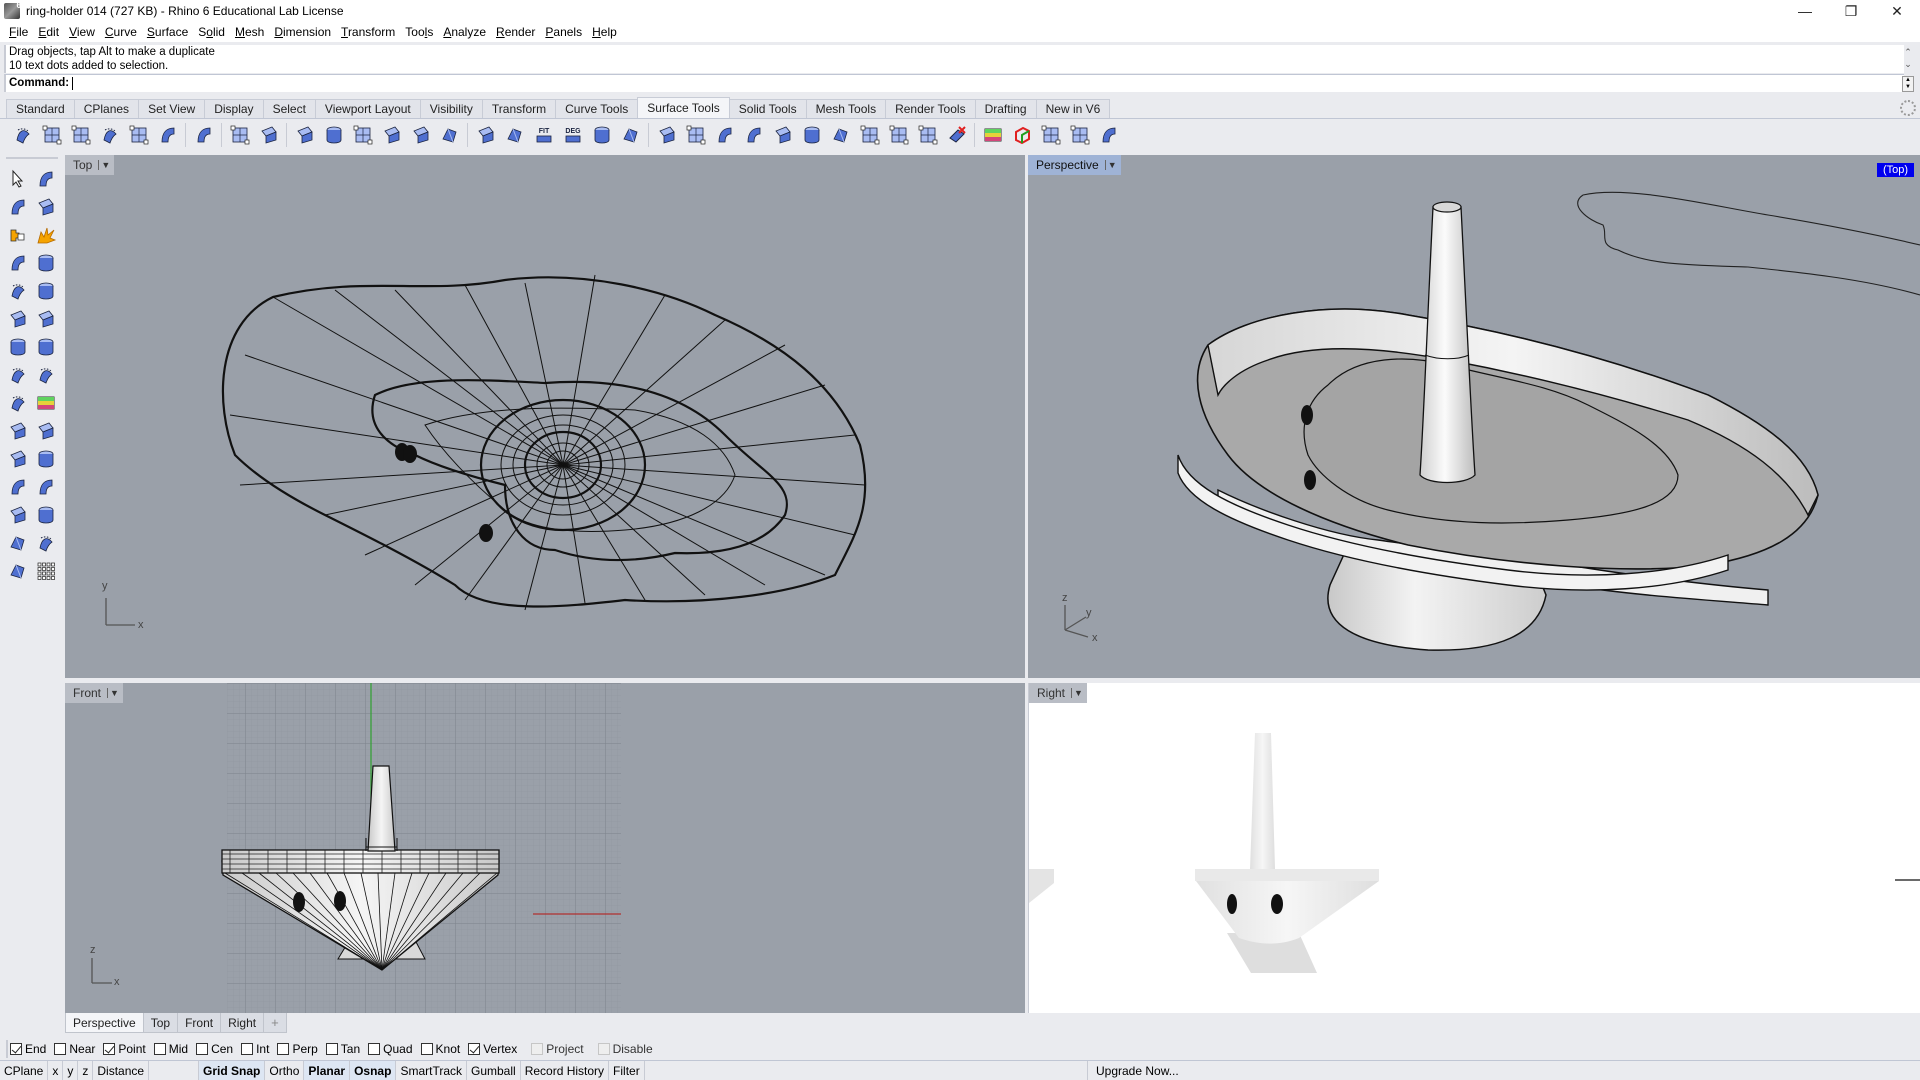 The width and height of the screenshot is (1920, 1080). What do you see at coordinates (486, 135) in the screenshot?
I see `rebuild-surface-icon` at bounding box center [486, 135].